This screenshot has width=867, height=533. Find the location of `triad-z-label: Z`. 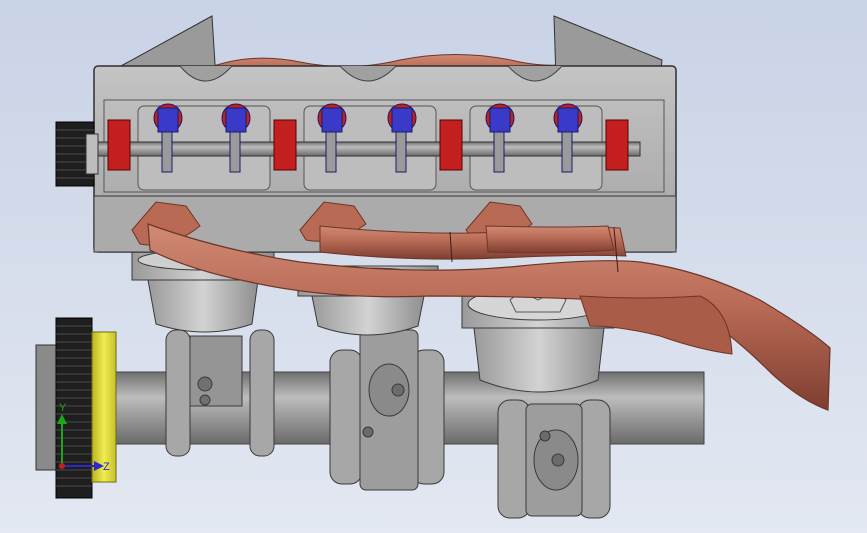

triad-z-label: Z is located at coordinates (106, 467).